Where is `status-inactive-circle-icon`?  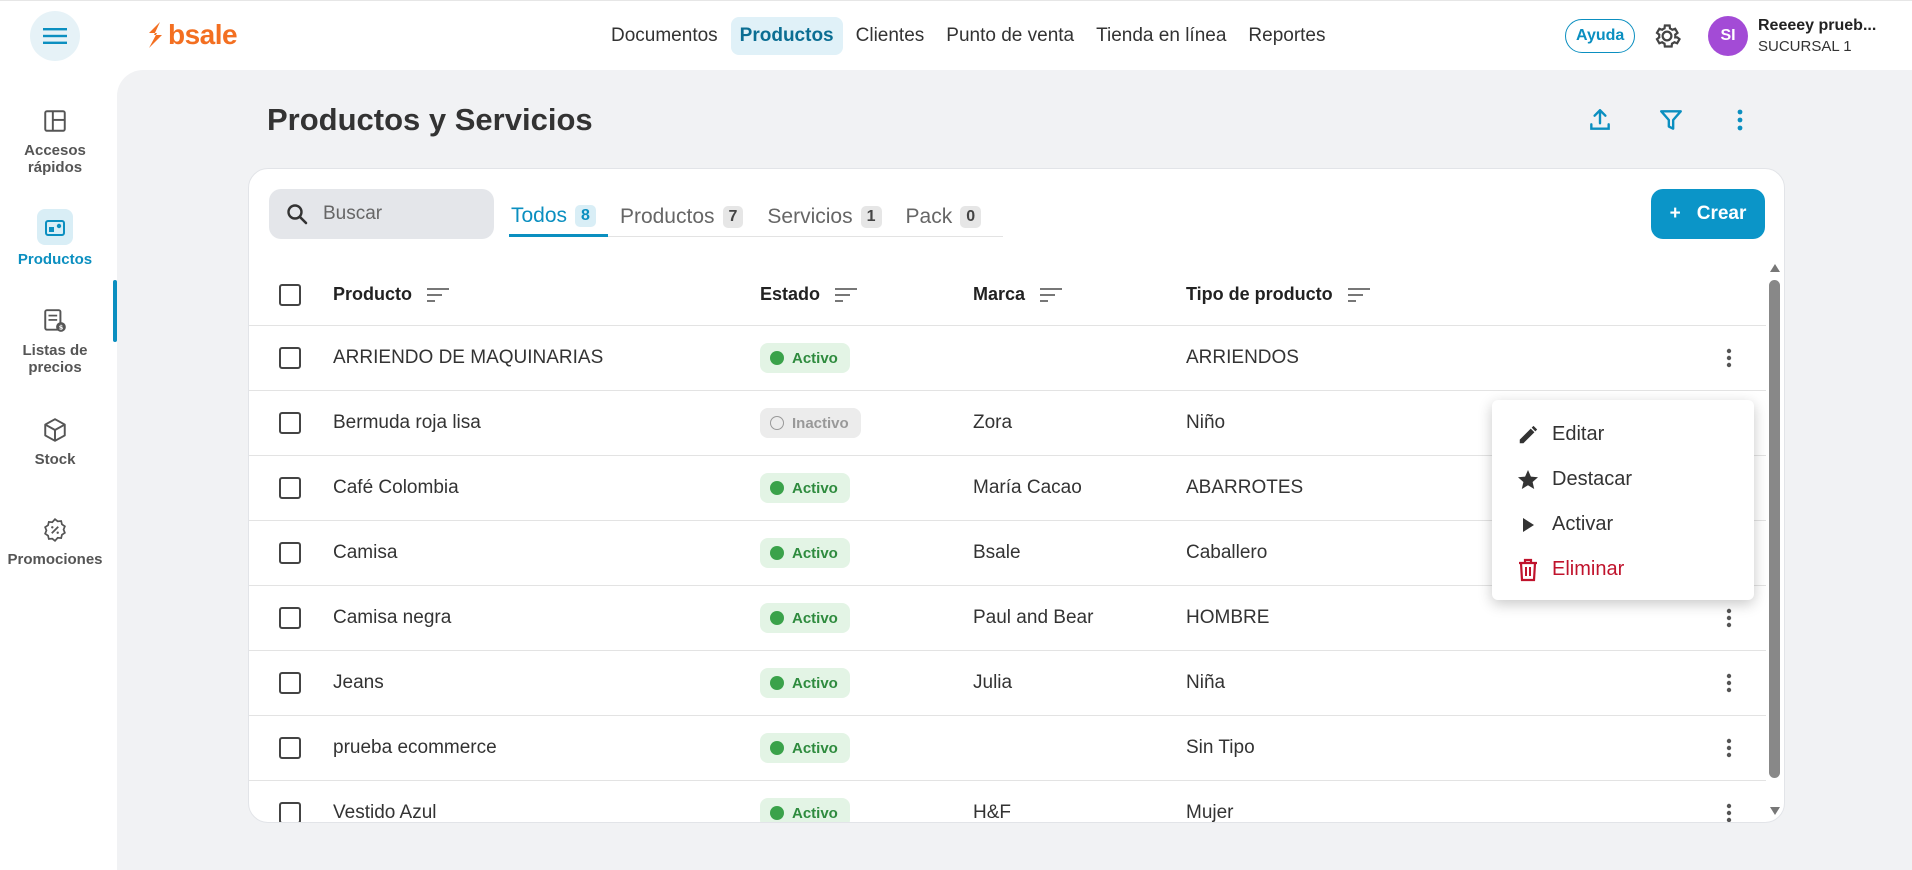 status-inactive-circle-icon is located at coordinates (777, 423).